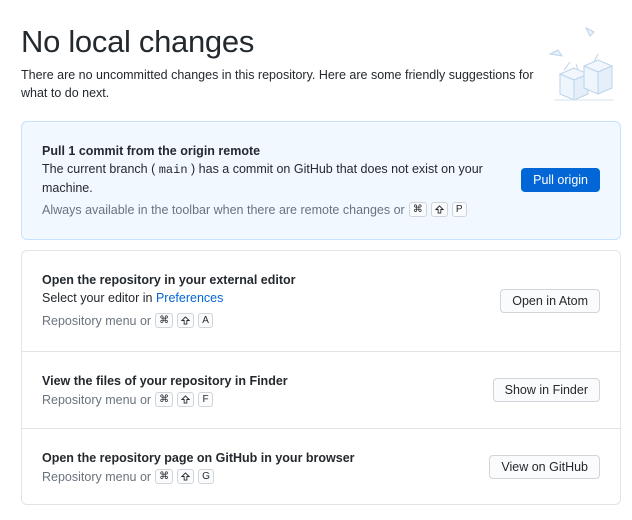 Image resolution: width=632 pixels, height=520 pixels. I want to click on shortcut-key: P, so click(459, 209).